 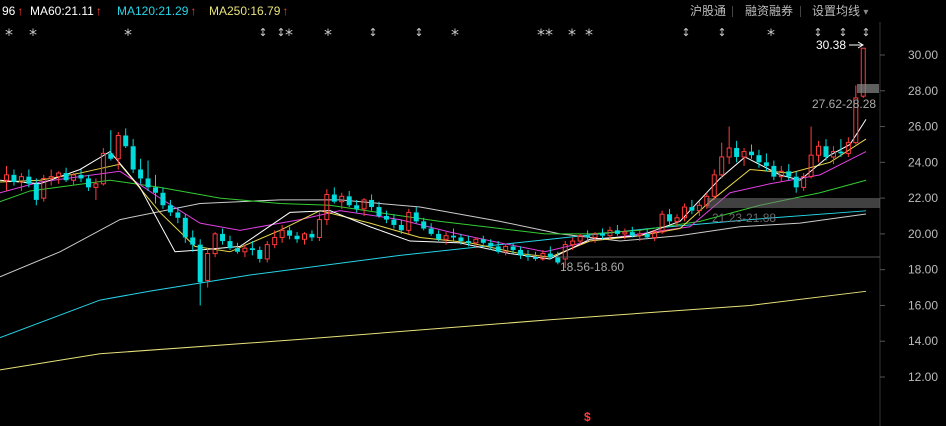 What do you see at coordinates (923, 127) in the screenshot?
I see `y-tick-label: 26.00` at bounding box center [923, 127].